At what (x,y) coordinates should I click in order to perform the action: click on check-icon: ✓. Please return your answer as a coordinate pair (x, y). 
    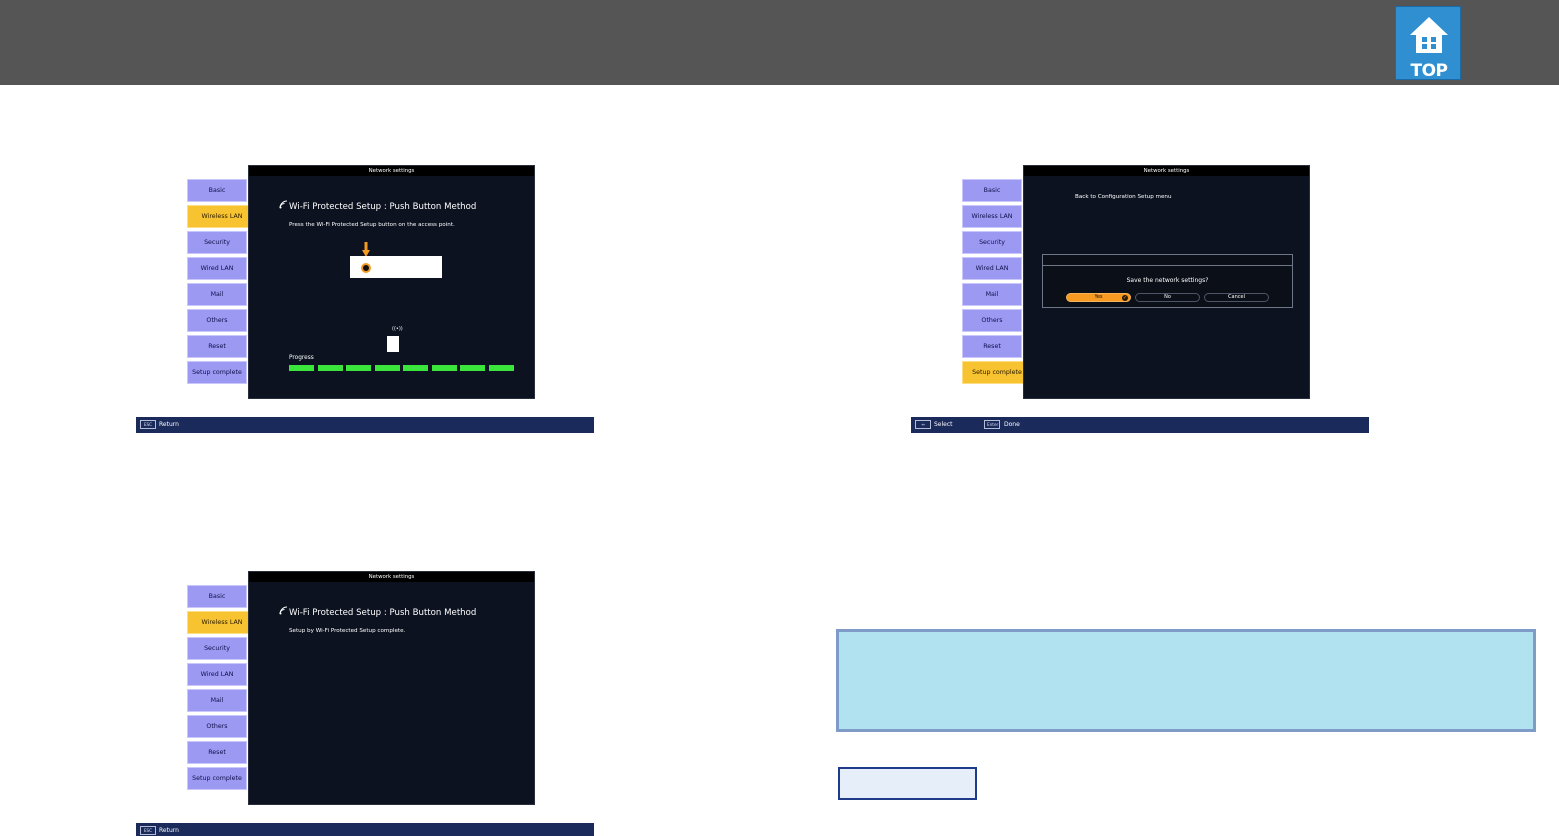
    Looking at the image, I should click on (1125, 298).